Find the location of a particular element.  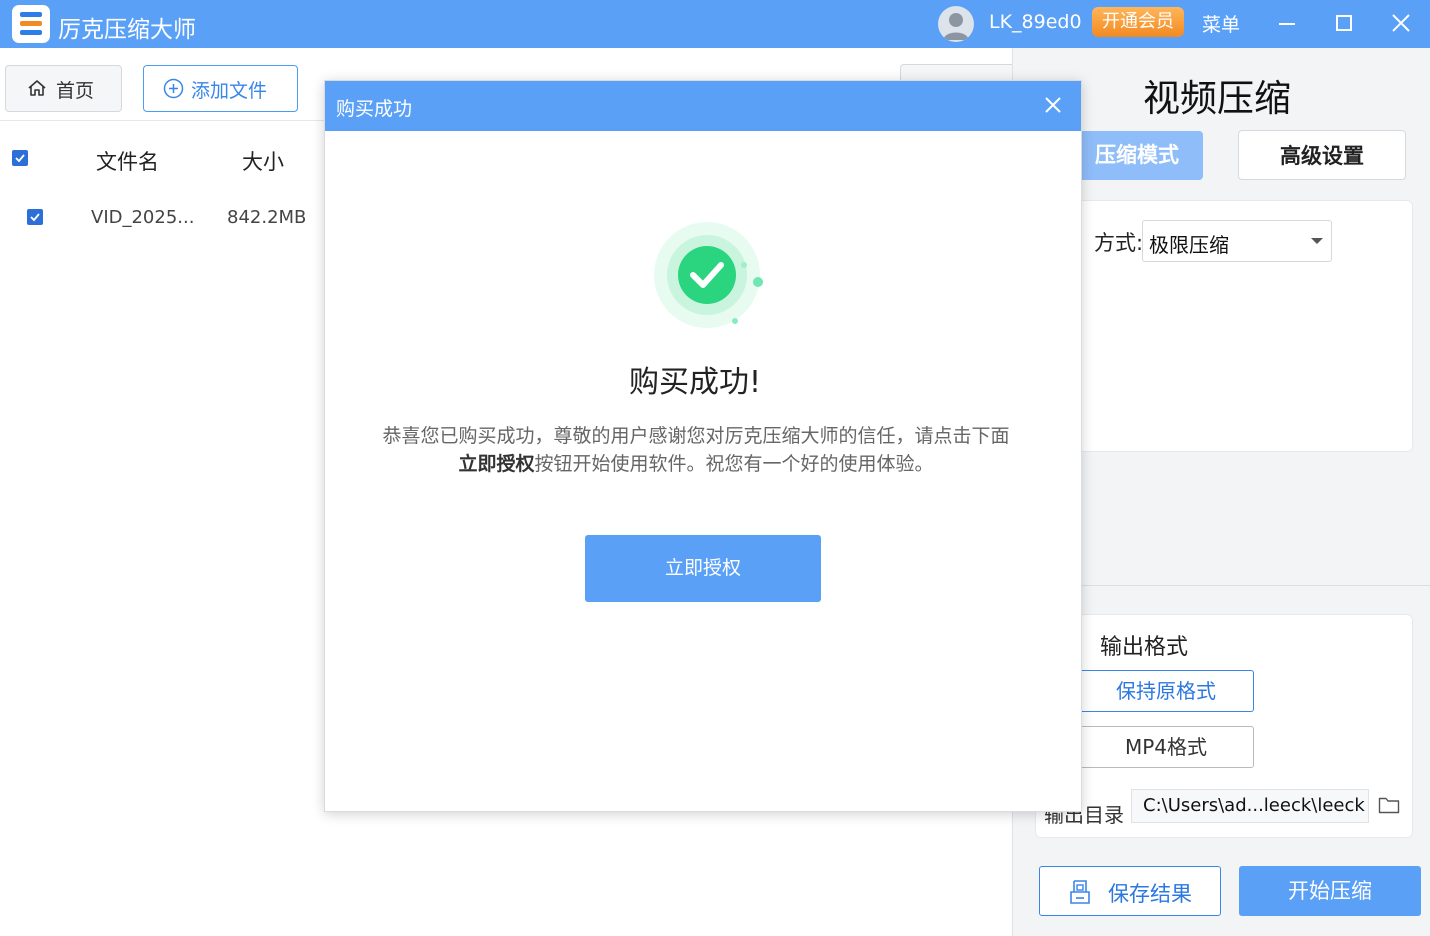

mode-select-value: 极限压缩 is located at coordinates (1189, 245).